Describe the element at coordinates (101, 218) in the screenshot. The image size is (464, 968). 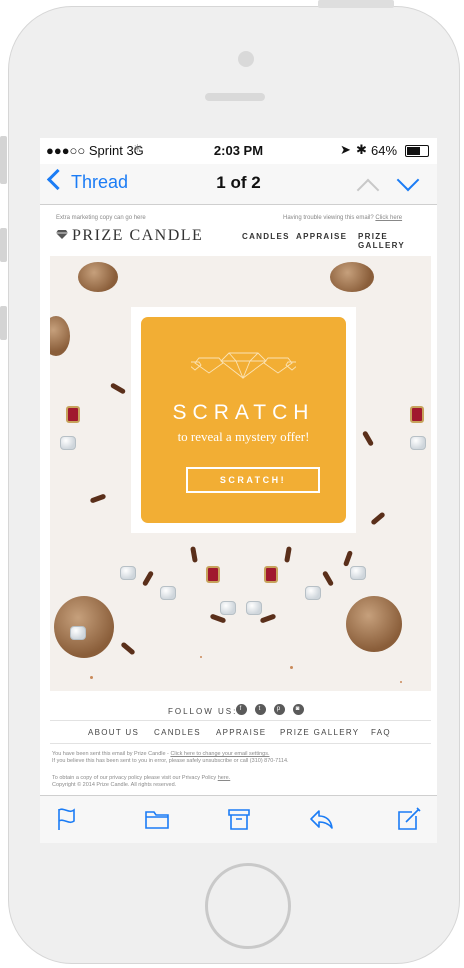
I see `pre-header-text: Extra marketing copy can go here` at that location.